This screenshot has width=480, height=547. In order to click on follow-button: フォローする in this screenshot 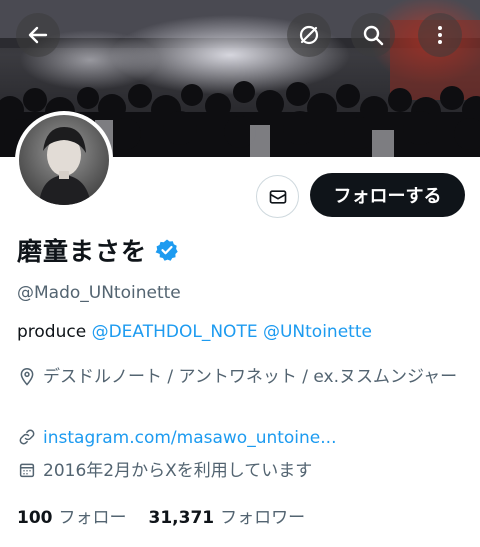, I will do `click(387, 195)`.